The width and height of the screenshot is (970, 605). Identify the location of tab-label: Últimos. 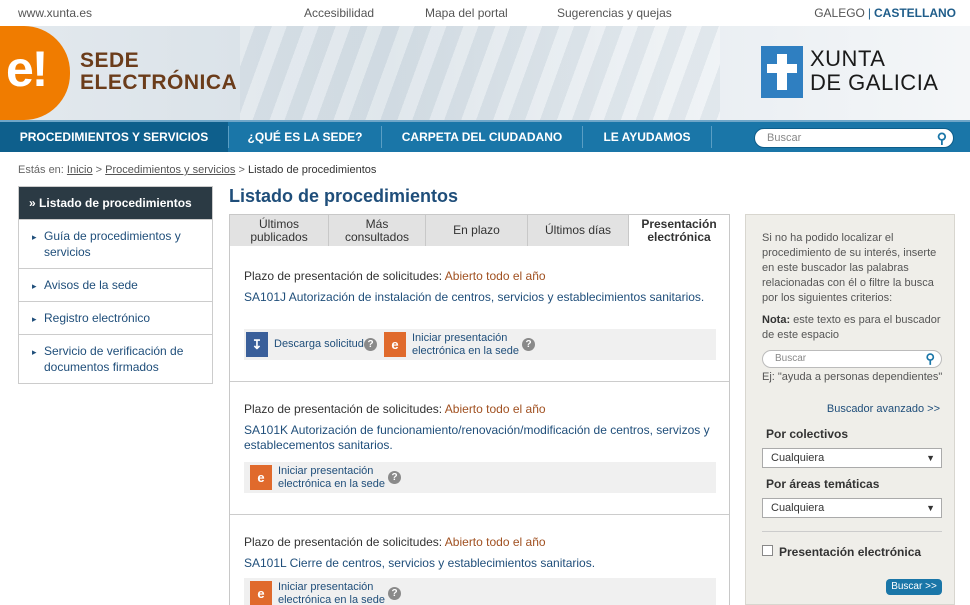
(278, 223).